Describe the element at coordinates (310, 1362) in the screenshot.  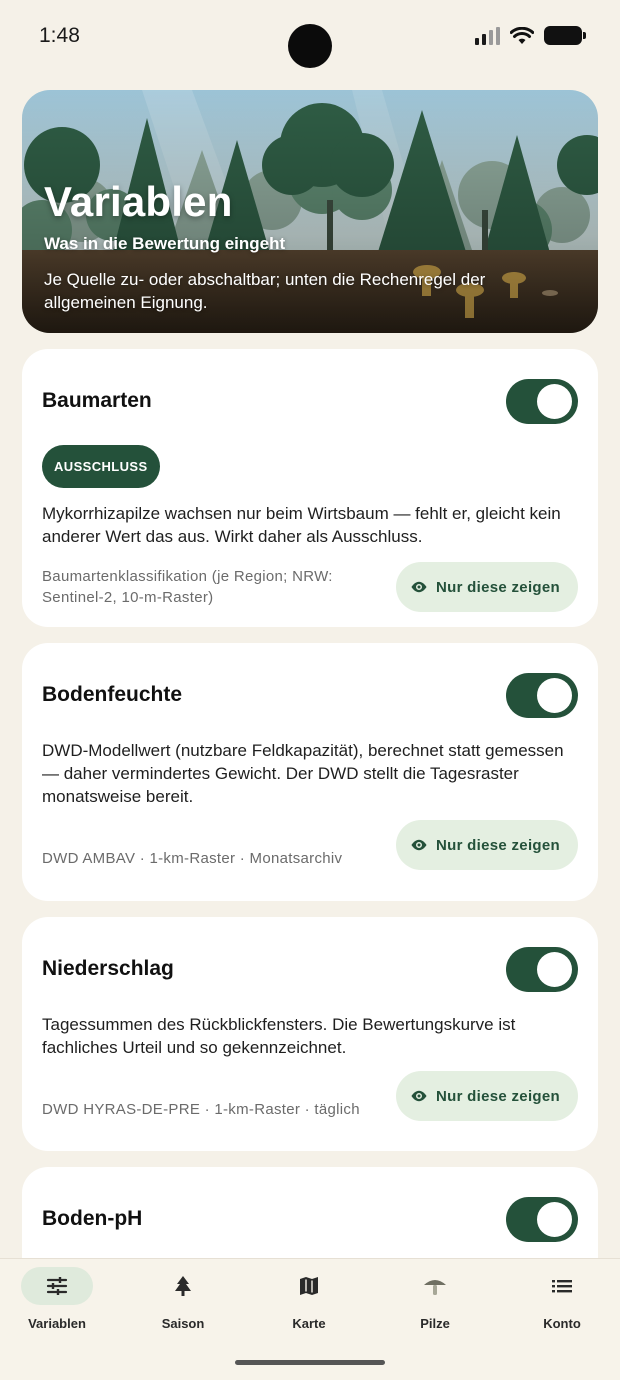
I see `home-indicator` at that location.